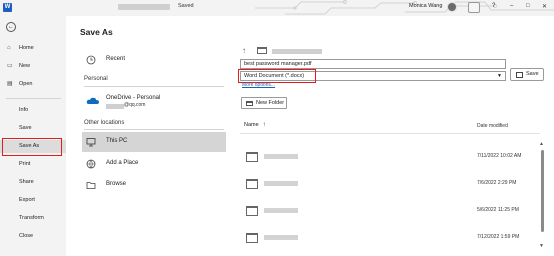 This screenshot has height=256, width=554. I want to click on maximize-icon: □, so click(528, 6).